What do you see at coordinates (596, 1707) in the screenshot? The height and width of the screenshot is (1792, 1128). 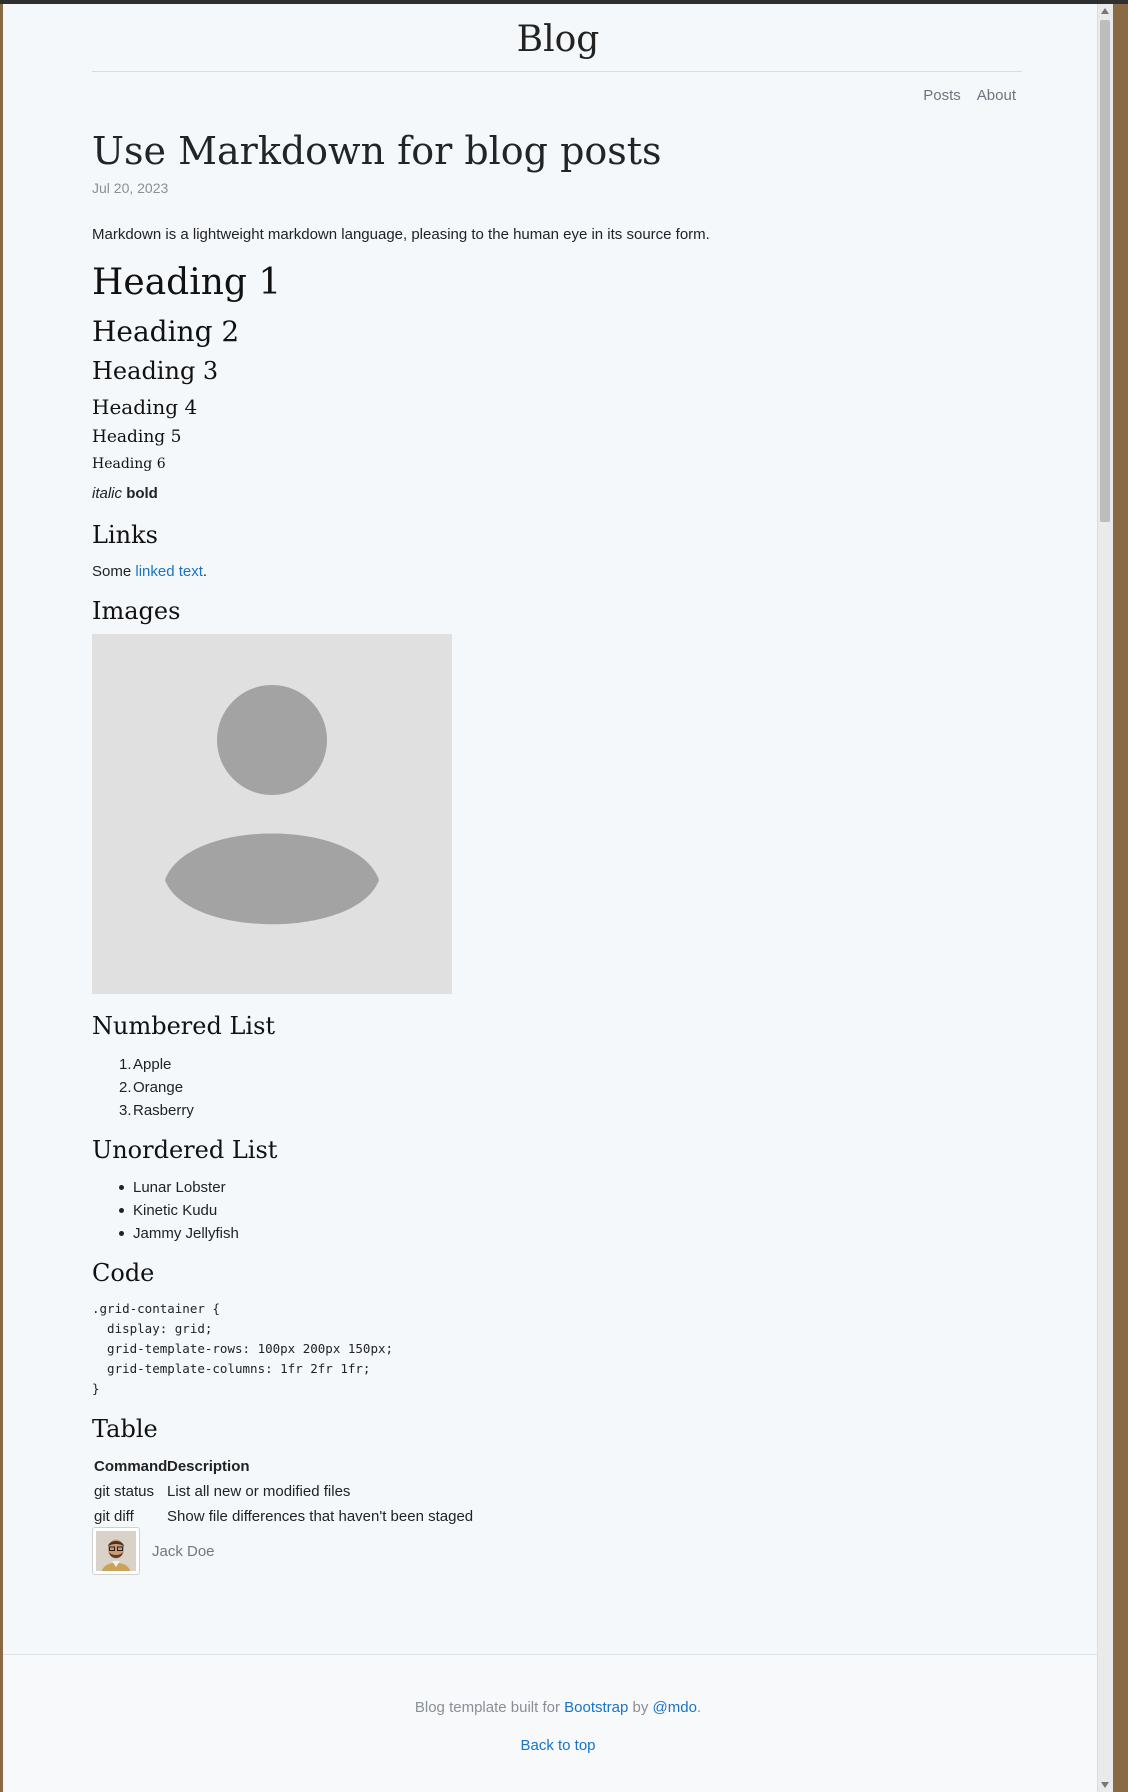 I see `bootstrap-link: Bootstrap` at bounding box center [596, 1707].